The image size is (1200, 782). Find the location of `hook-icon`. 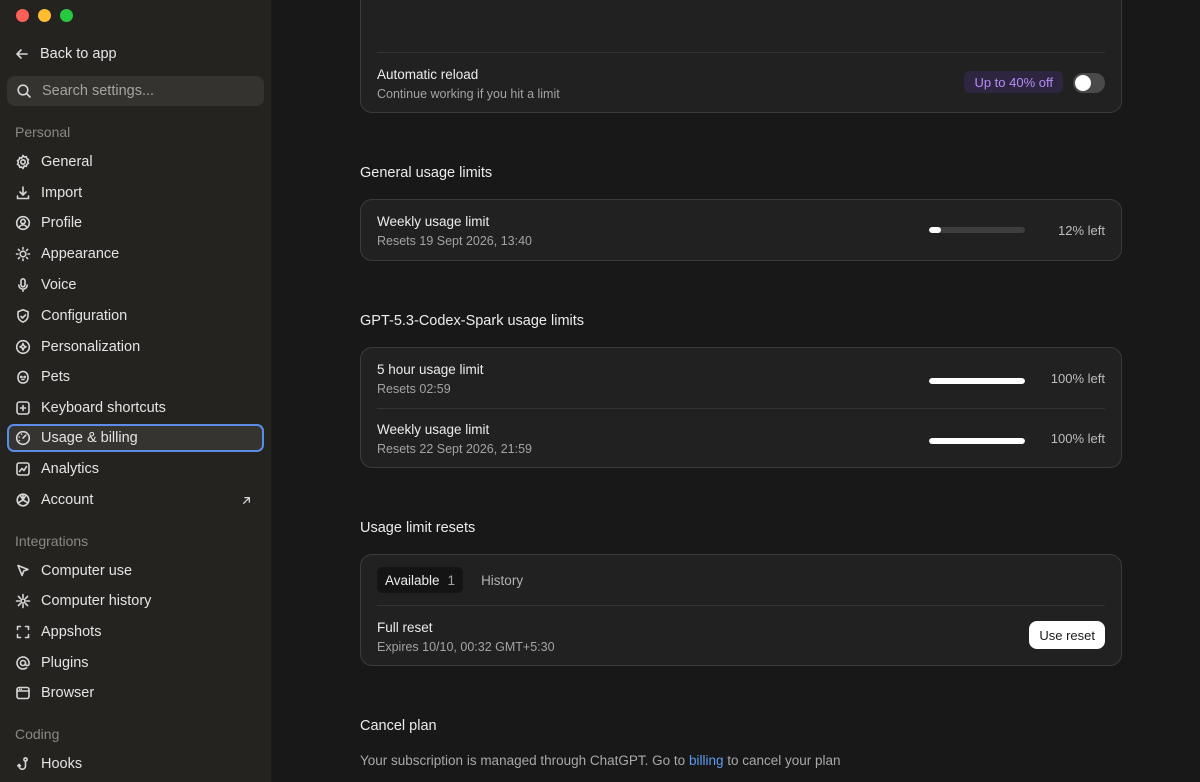

hook-icon is located at coordinates (23, 764).